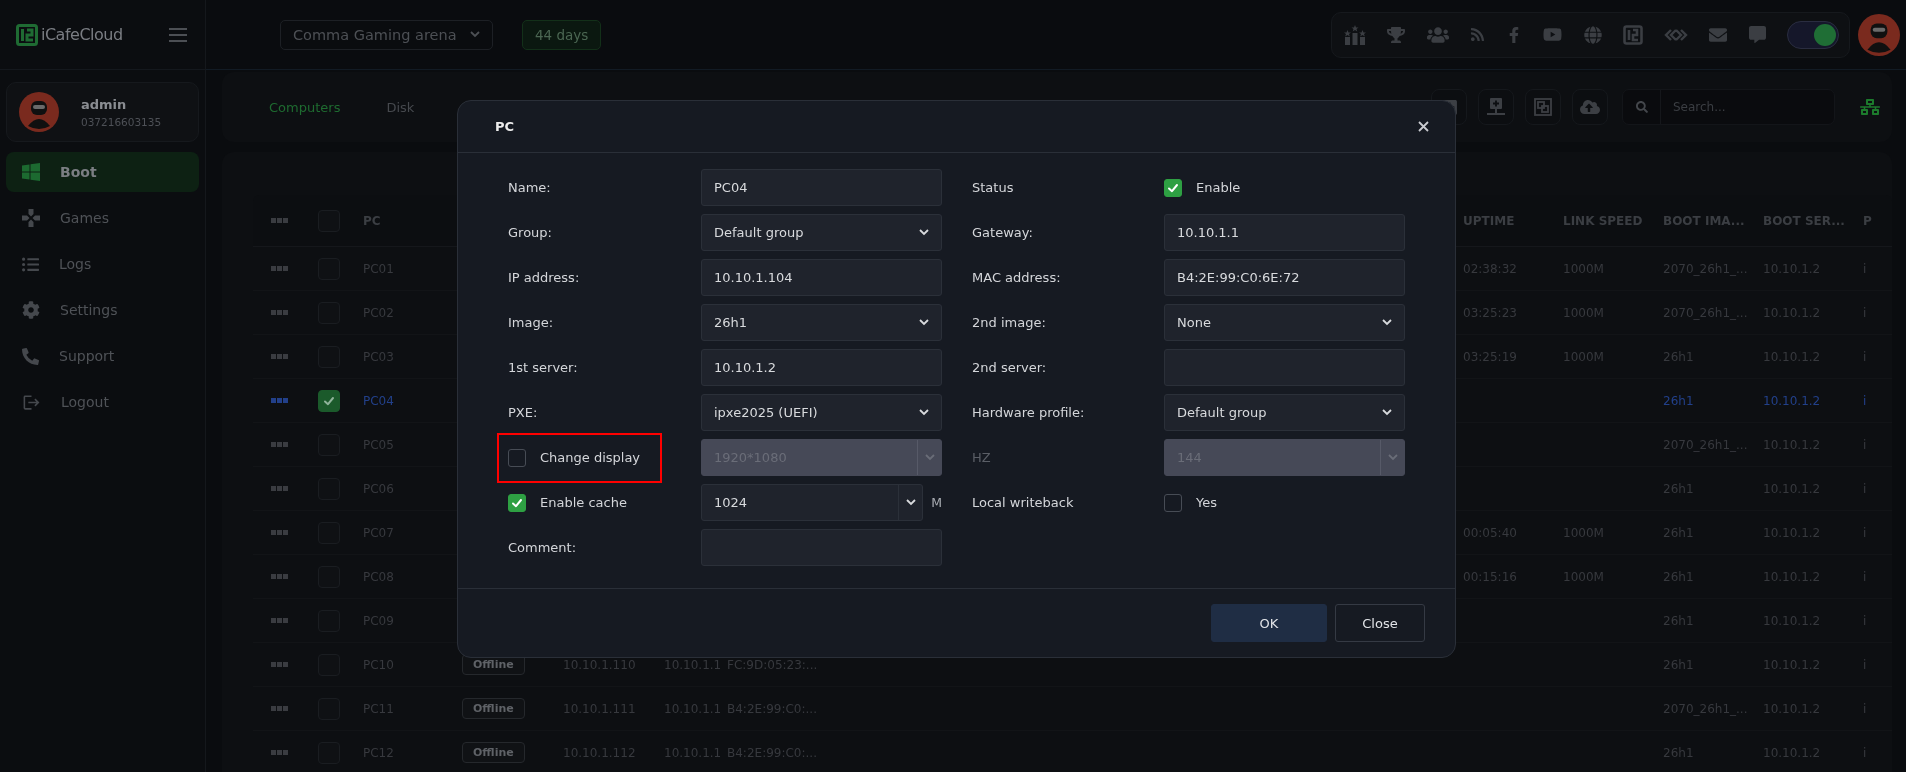 The width and height of the screenshot is (1906, 772). Describe the element at coordinates (1016, 277) in the screenshot. I see `field-label: MAC address:` at that location.